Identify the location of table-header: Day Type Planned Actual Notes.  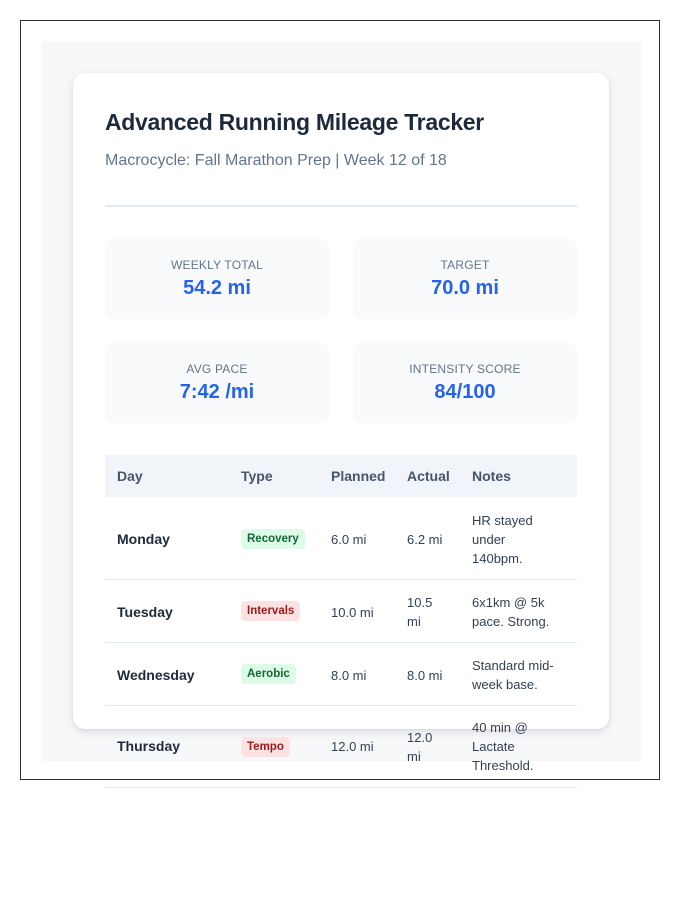
(341, 476).